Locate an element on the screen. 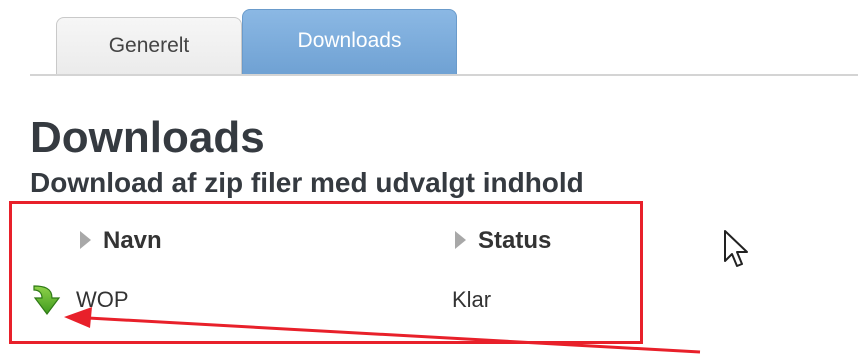 The height and width of the screenshot is (354, 858). column-header-navn: Navn is located at coordinates (121, 241).